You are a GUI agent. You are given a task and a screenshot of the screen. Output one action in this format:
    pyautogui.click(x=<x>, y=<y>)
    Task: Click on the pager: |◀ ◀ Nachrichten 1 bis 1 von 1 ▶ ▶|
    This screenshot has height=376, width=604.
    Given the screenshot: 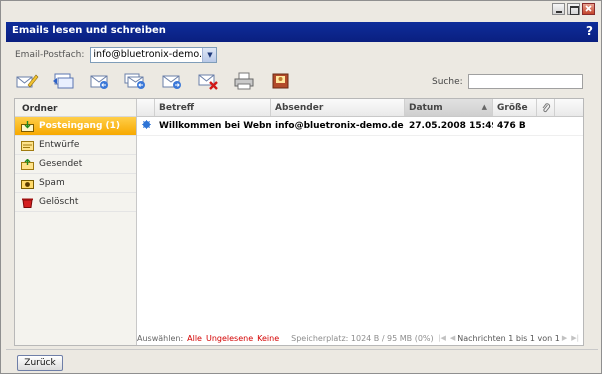 What is the action you would take?
    pyautogui.click(x=508, y=338)
    